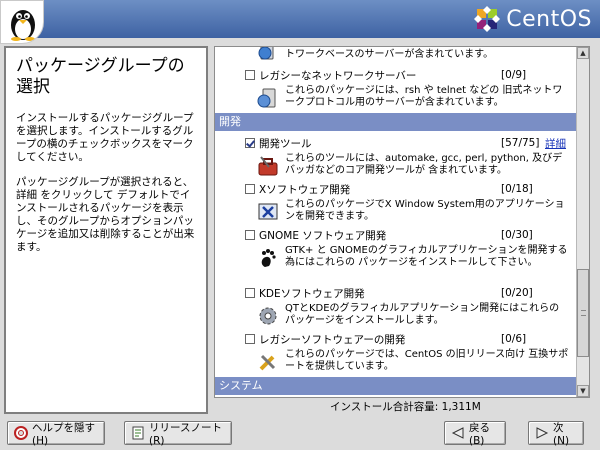  What do you see at coordinates (300, 22) in the screenshot?
I see `top-banner: CentOS` at bounding box center [300, 22].